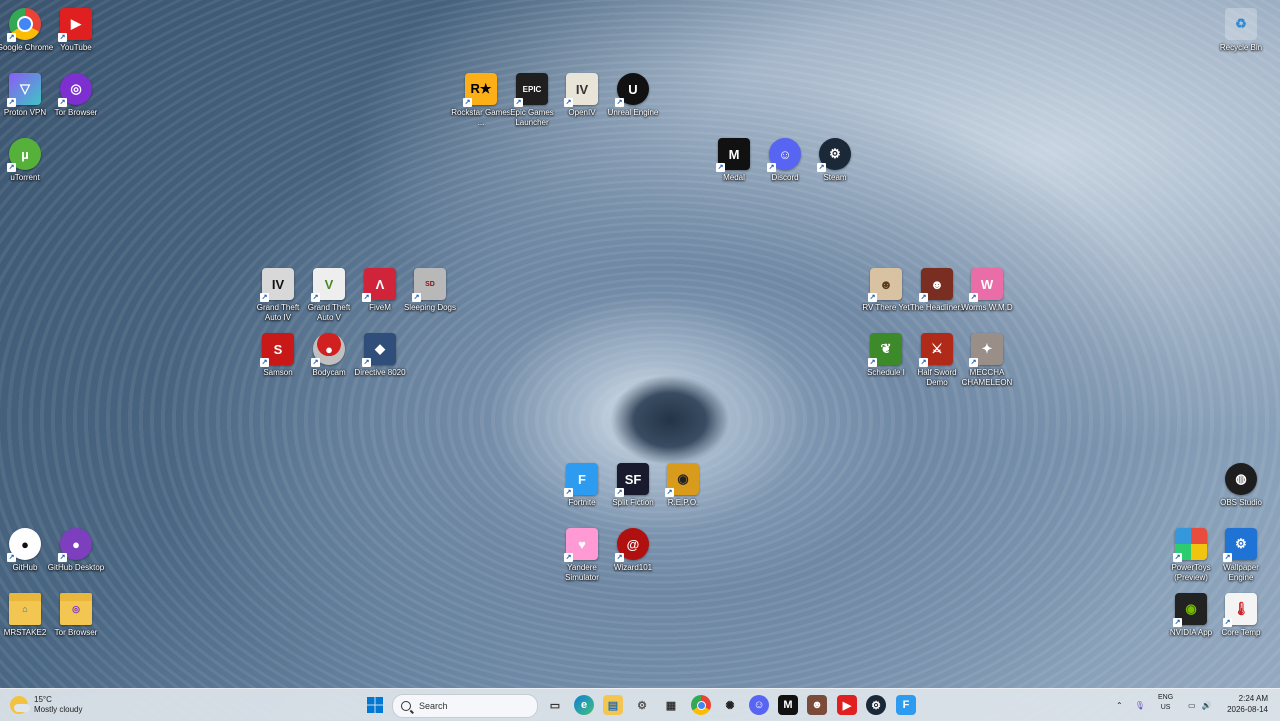  I want to click on desktop-icon-proton-vpn: ▽ ↗ Proton VPN, so click(26, 95).